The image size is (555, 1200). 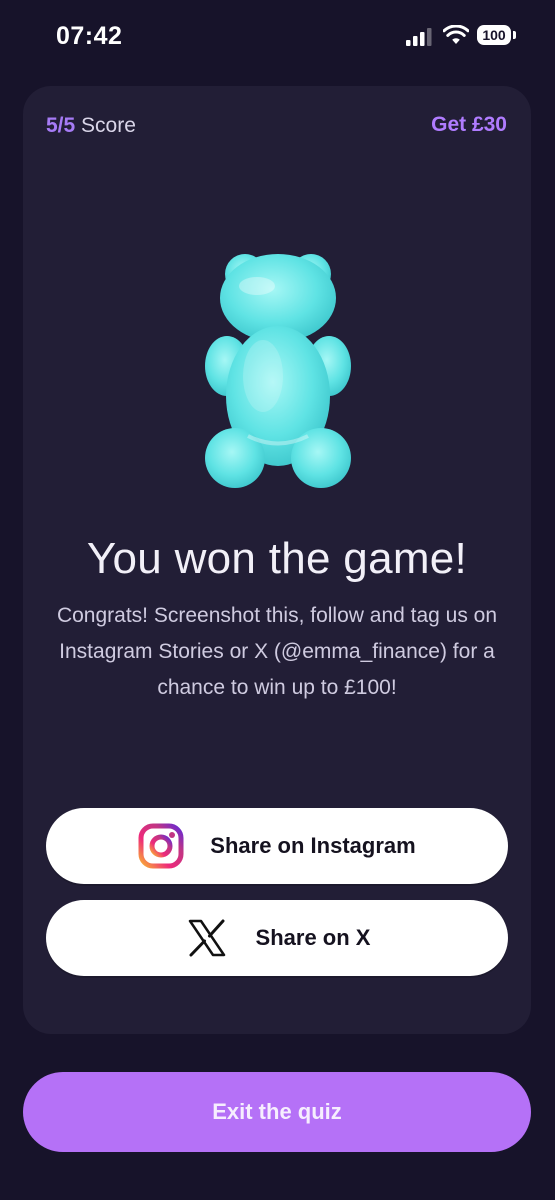 What do you see at coordinates (278, 371) in the screenshot?
I see `gummy-bear-image` at bounding box center [278, 371].